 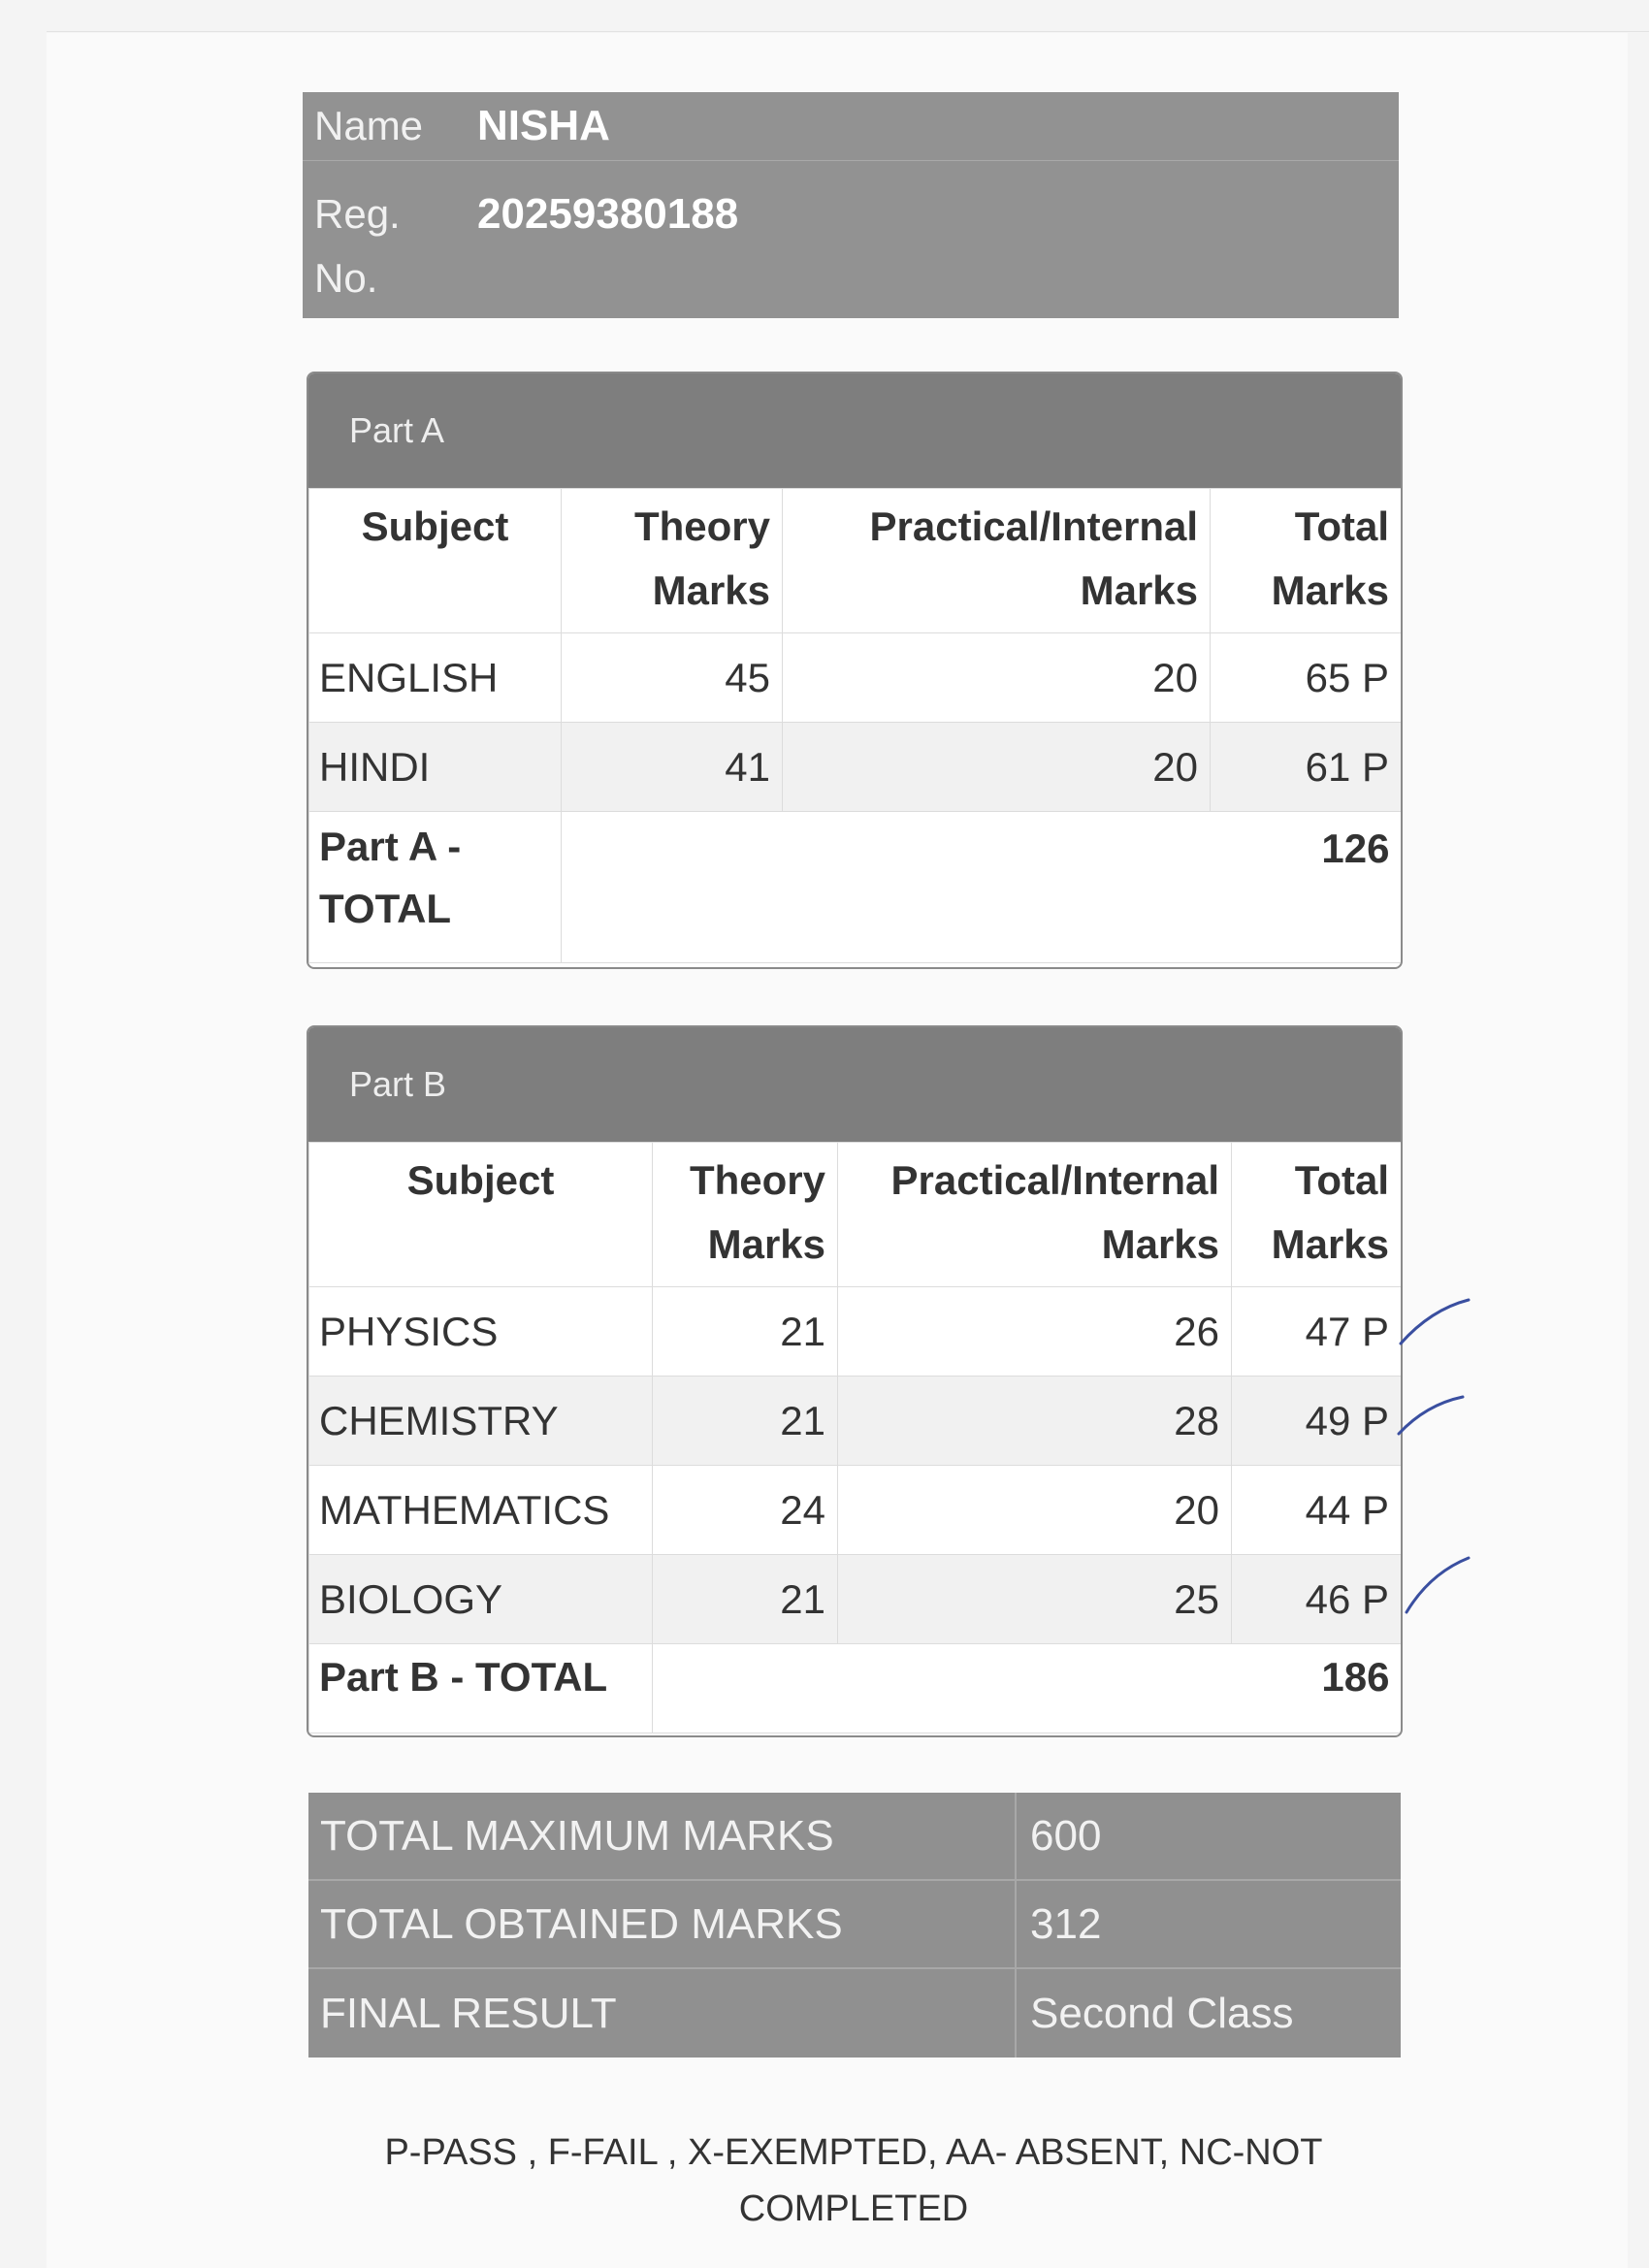 I want to click on summary-row: FINAL RESULT Second Class, so click(x=854, y=2013).